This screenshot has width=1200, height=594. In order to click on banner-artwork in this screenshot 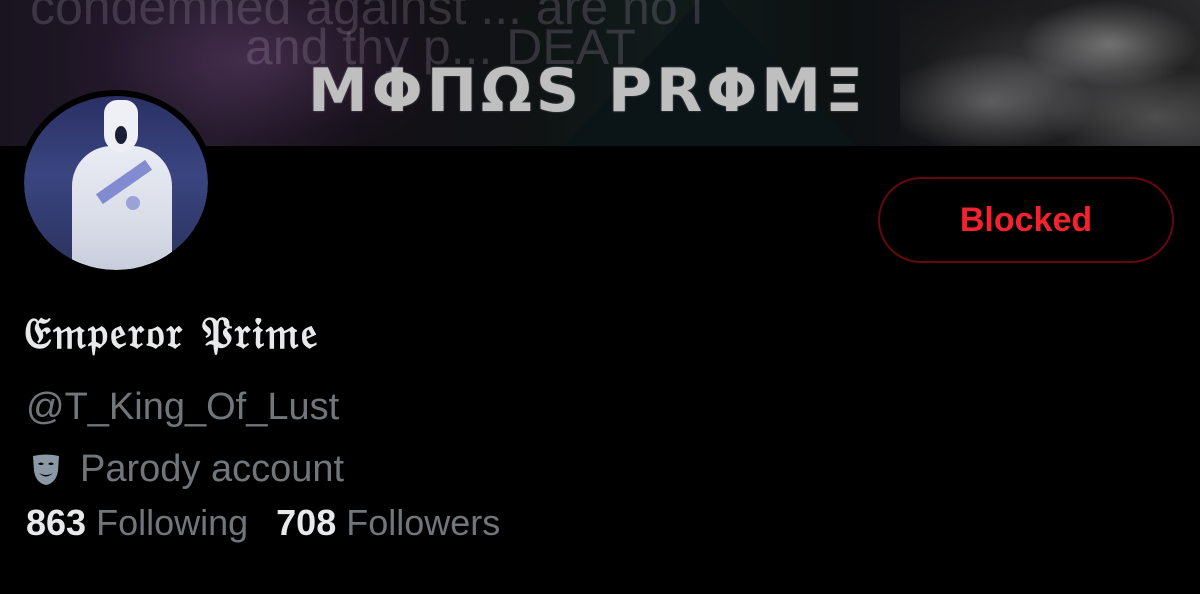, I will do `click(1050, 73)`.